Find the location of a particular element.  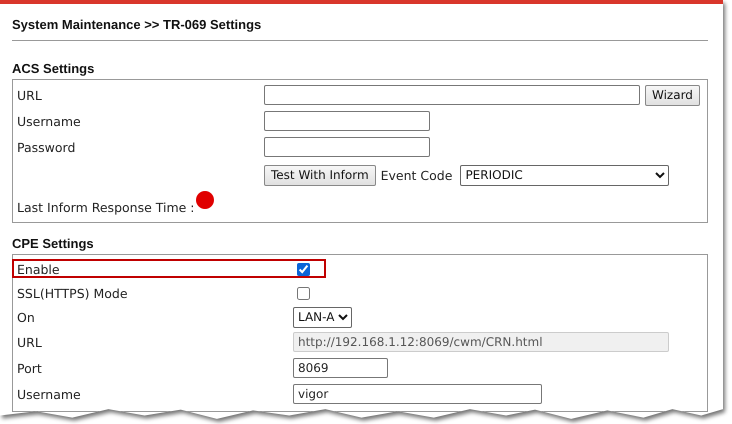

field-label: SSL(HTTPS) Mode is located at coordinates (72, 293).